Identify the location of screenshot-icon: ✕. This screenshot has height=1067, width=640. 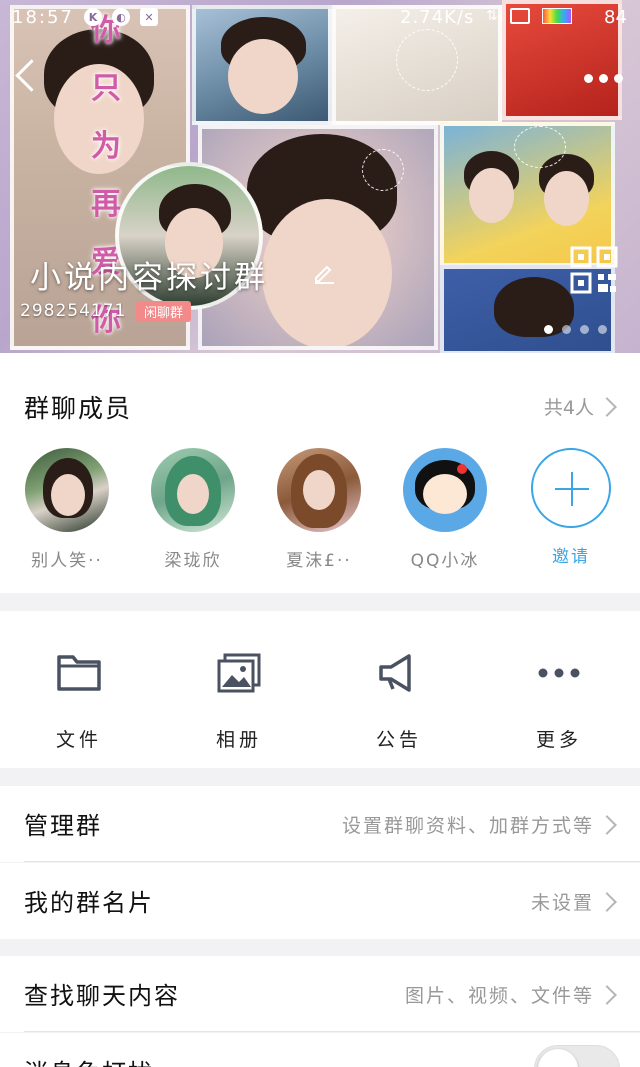
(149, 17).